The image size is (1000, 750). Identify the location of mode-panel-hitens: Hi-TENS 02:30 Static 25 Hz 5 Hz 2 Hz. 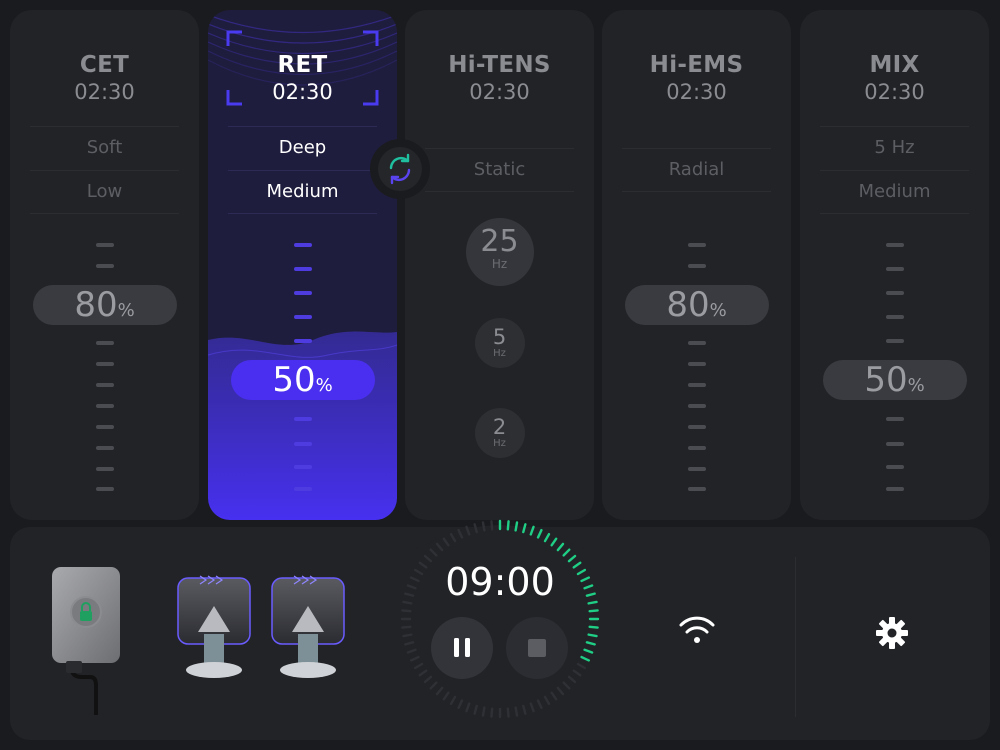
(499, 265).